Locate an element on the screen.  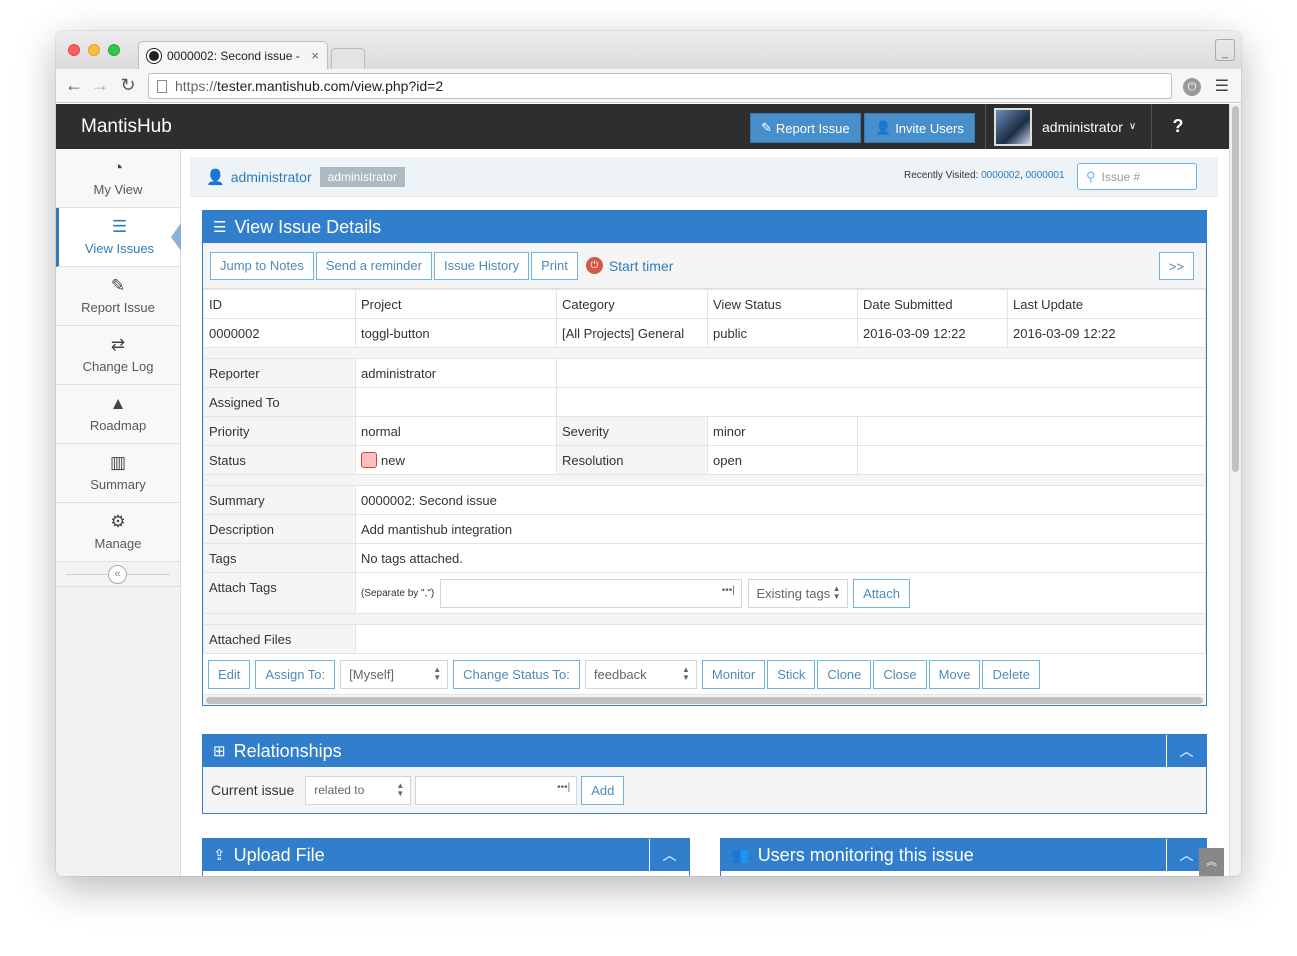
extension-power-icon: ⏻ is located at coordinates (1192, 87).